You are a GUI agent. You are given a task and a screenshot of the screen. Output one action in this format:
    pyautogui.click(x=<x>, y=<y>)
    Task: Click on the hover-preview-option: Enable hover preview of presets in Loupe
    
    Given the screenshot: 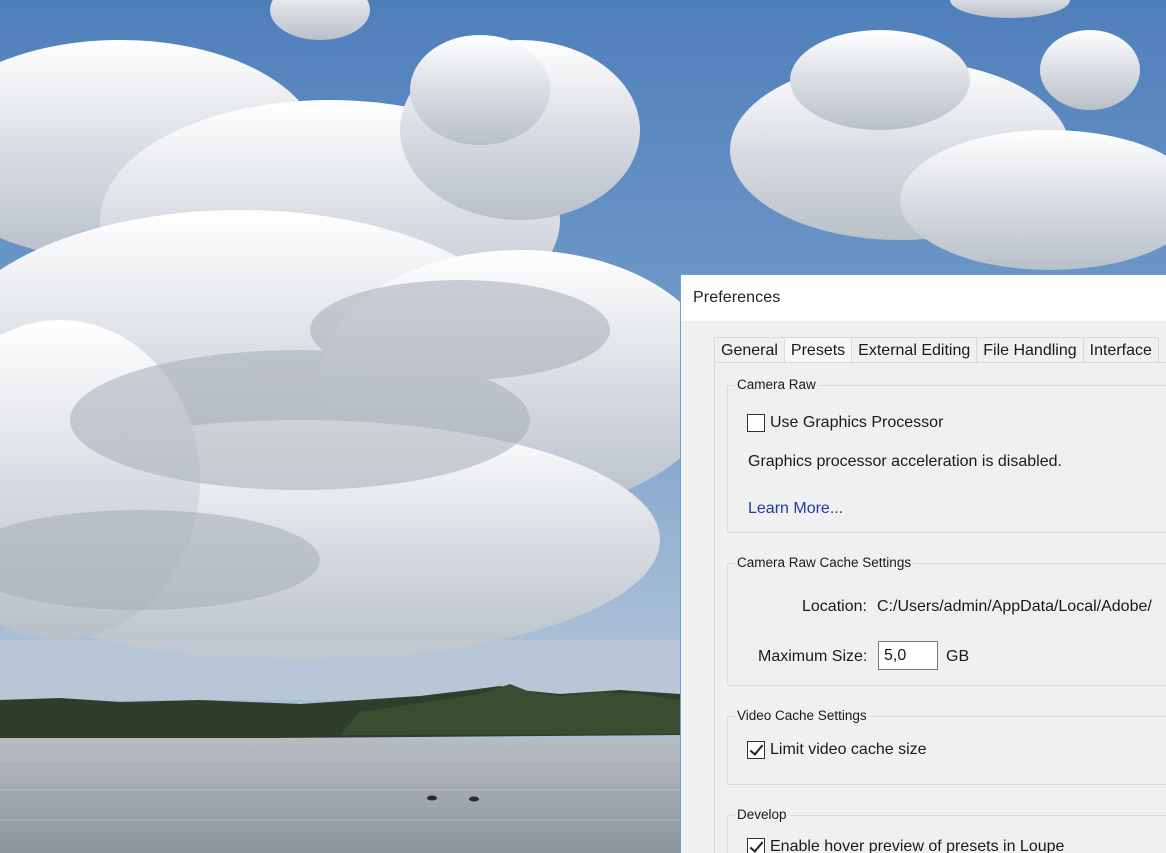 What is the action you would take?
    pyautogui.click(x=905, y=845)
    